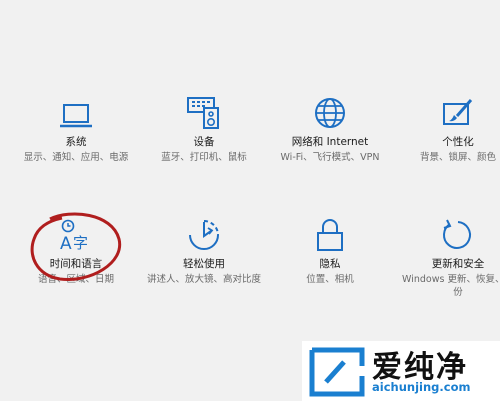 The height and width of the screenshot is (401, 500). I want to click on paint-icon, so click(458, 108).